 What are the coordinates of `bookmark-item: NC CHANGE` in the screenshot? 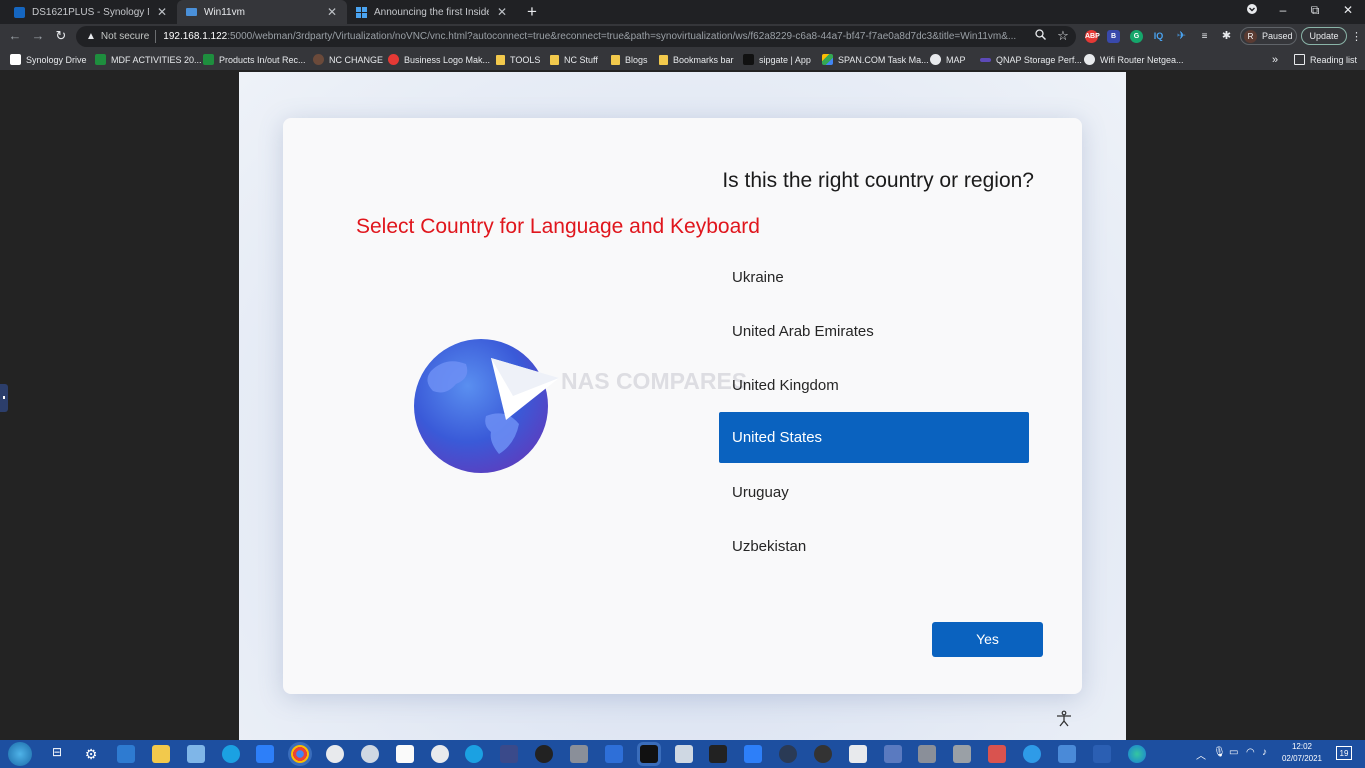 It's located at (348, 59).